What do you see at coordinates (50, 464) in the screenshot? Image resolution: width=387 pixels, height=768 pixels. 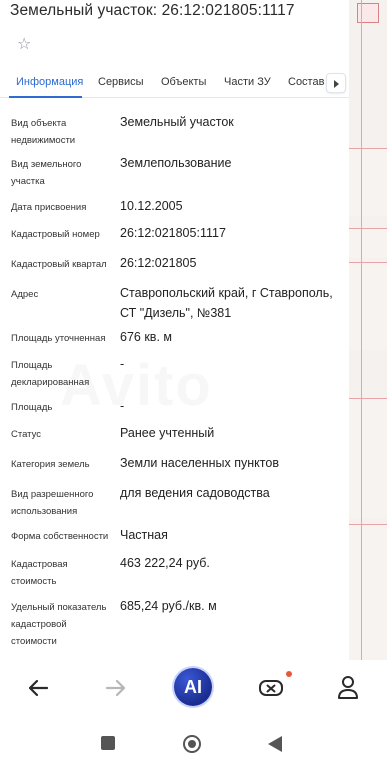 I see `detail-label: Категория земель` at bounding box center [50, 464].